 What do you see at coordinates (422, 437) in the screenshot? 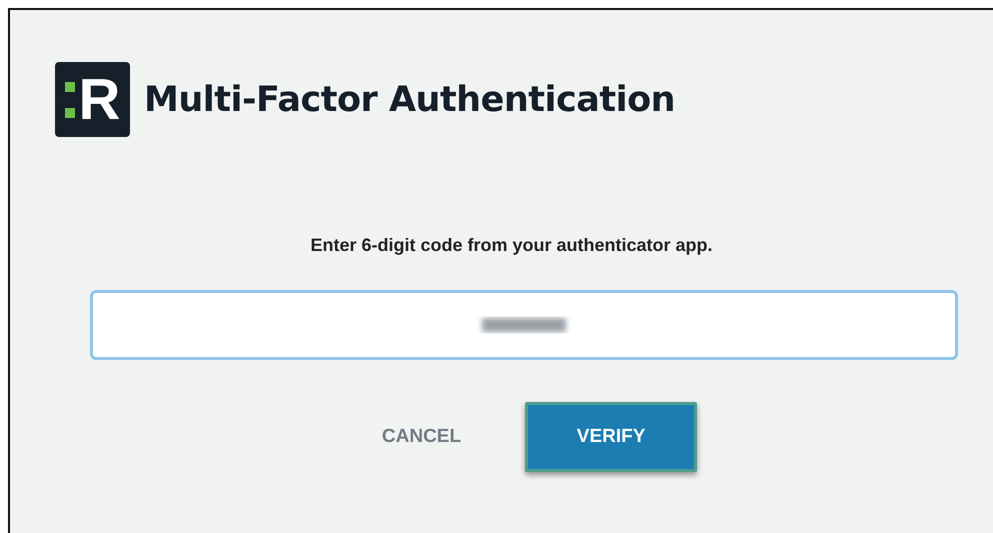
I see `cancel-button: CANCEL` at bounding box center [422, 437].